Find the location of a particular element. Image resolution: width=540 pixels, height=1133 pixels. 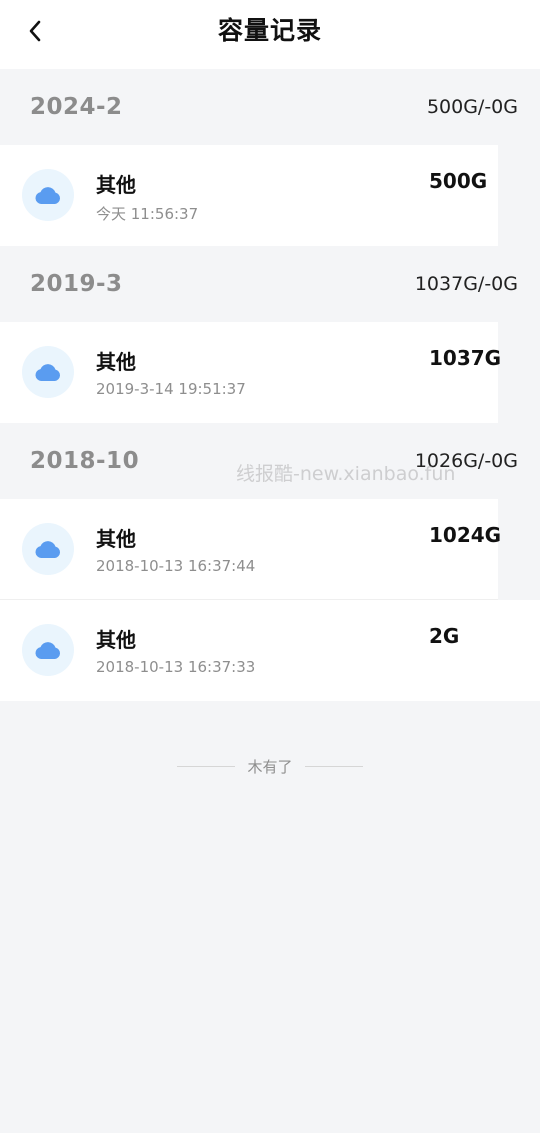

end-line-right is located at coordinates (333, 766).